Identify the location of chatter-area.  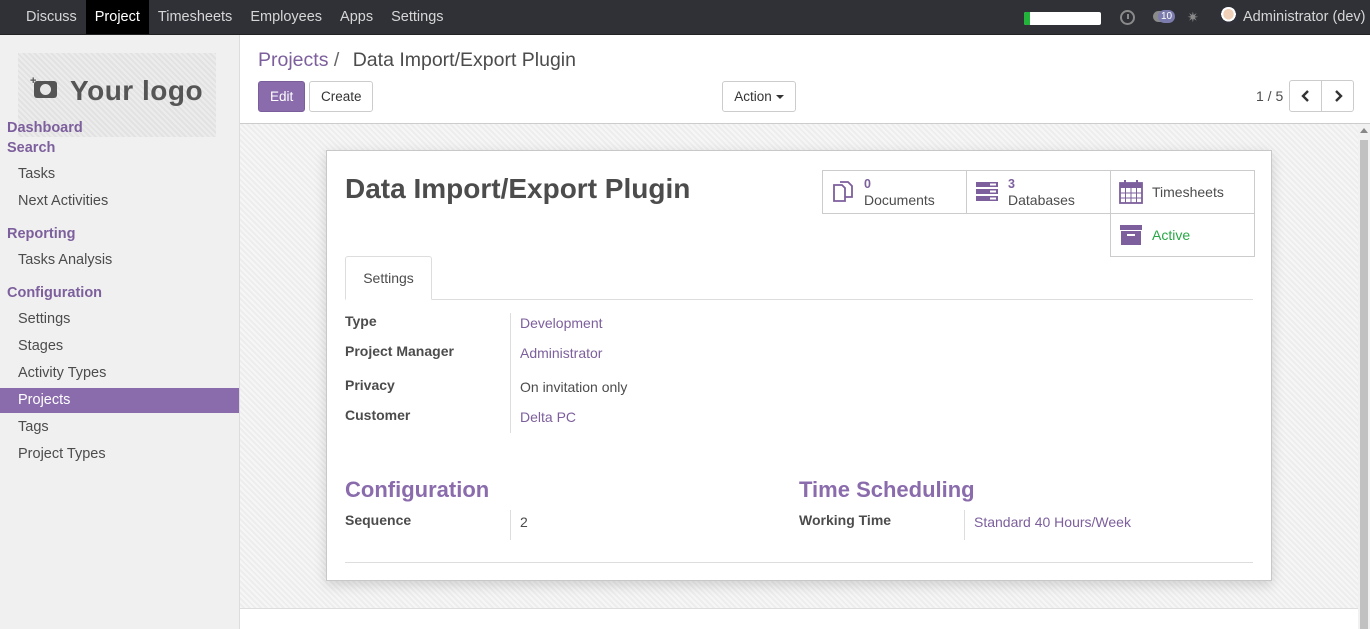
(799, 618).